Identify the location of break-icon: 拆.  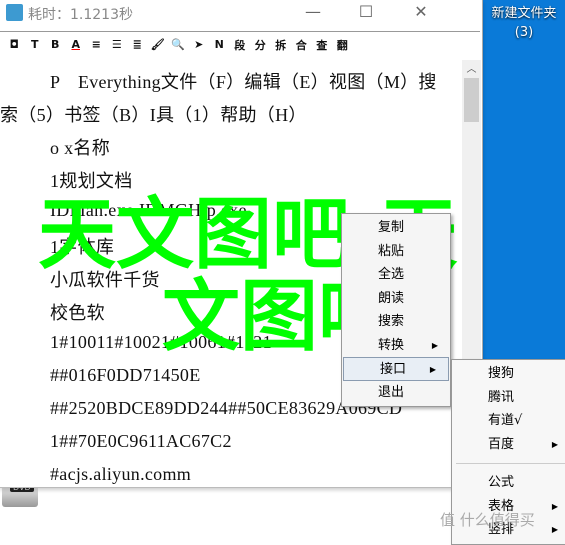
(281, 45).